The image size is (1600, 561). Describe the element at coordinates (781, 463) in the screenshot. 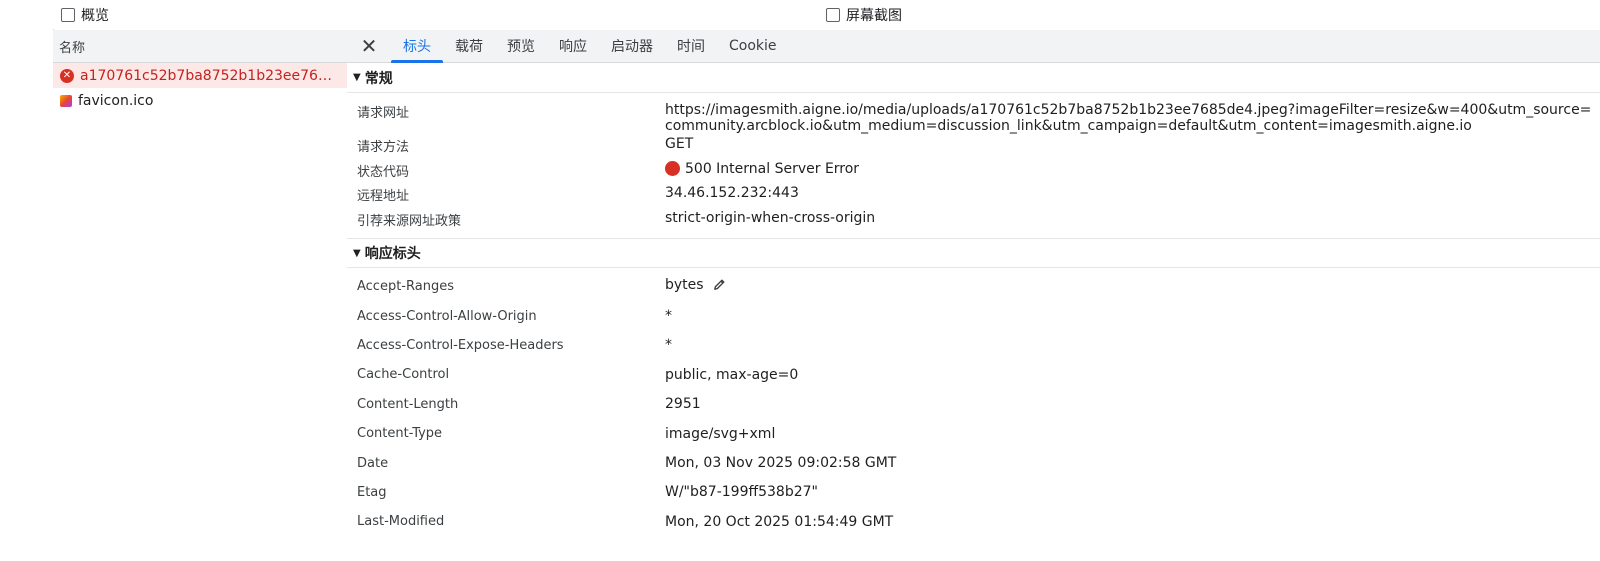

I see `header-value: Mon, 03 Nov 2025 09:02:58 GMT` at that location.